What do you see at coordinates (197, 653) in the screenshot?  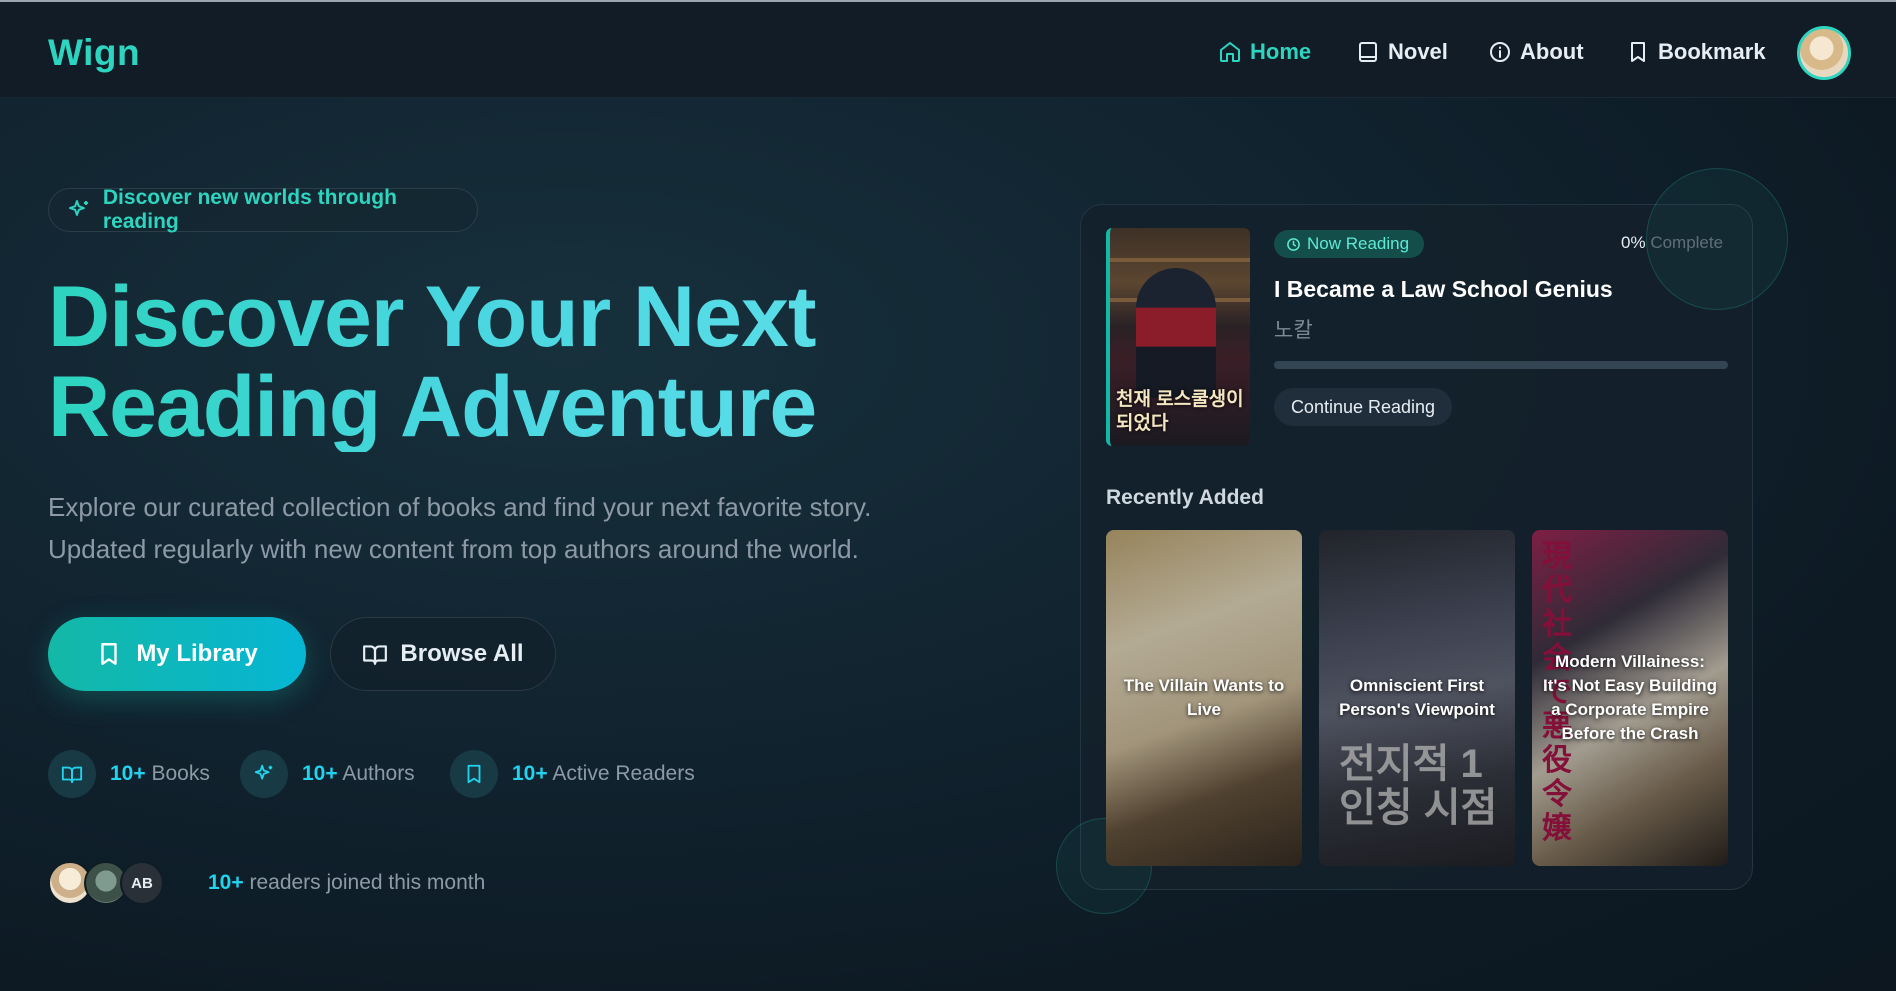 I see `my-library-label: My Library` at bounding box center [197, 653].